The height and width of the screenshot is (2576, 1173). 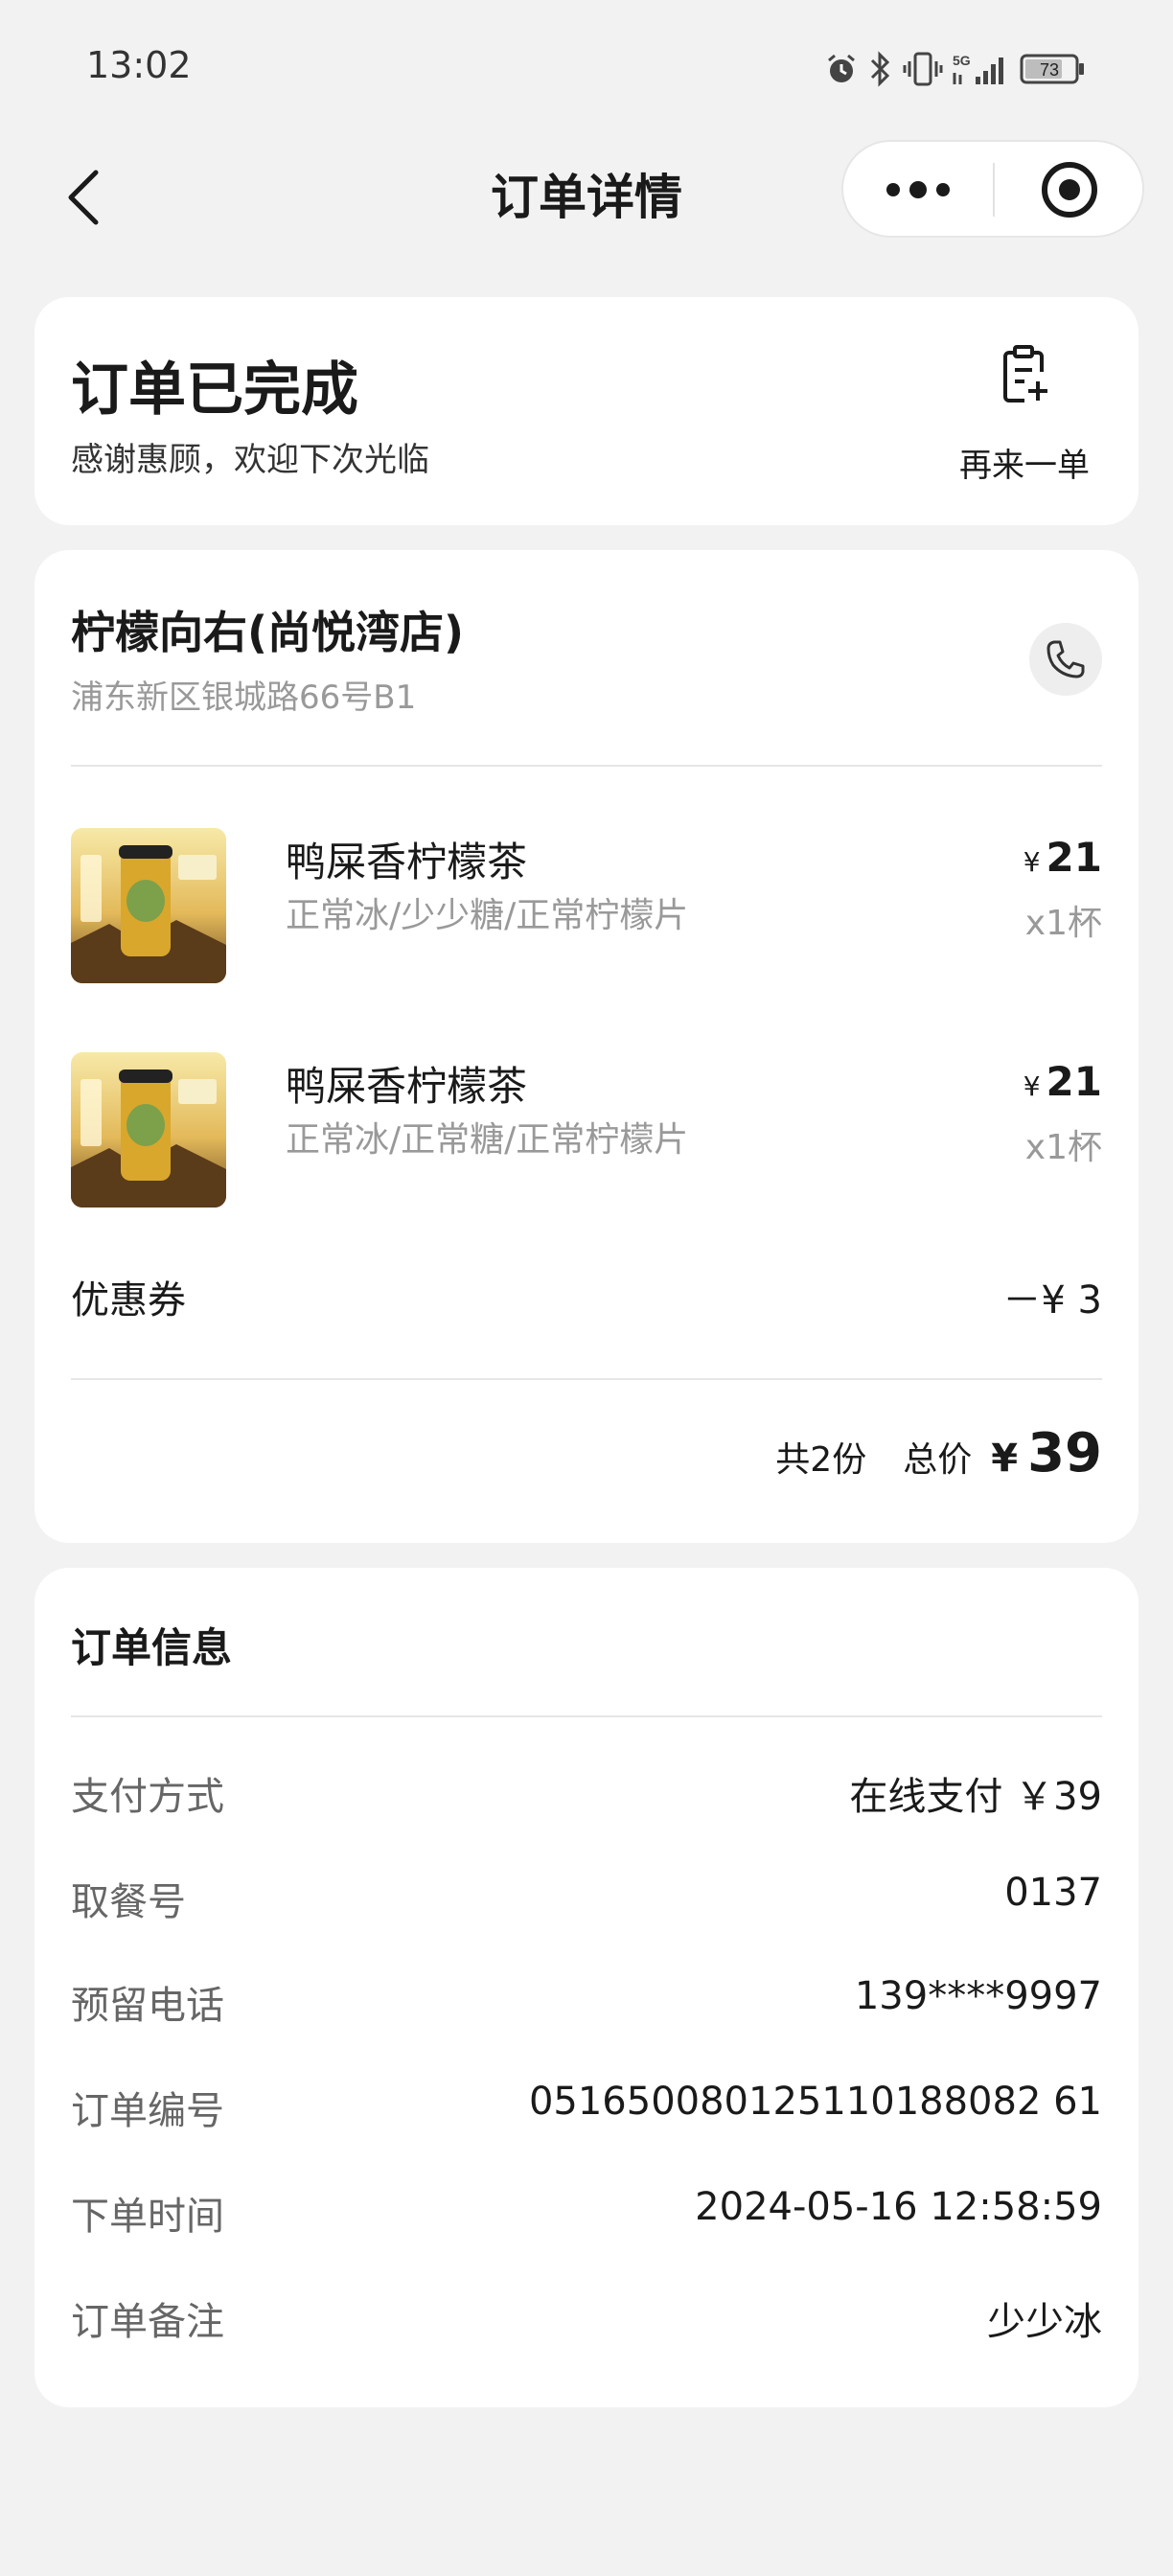 What do you see at coordinates (923, 69) in the screenshot?
I see `vibrate-icon` at bounding box center [923, 69].